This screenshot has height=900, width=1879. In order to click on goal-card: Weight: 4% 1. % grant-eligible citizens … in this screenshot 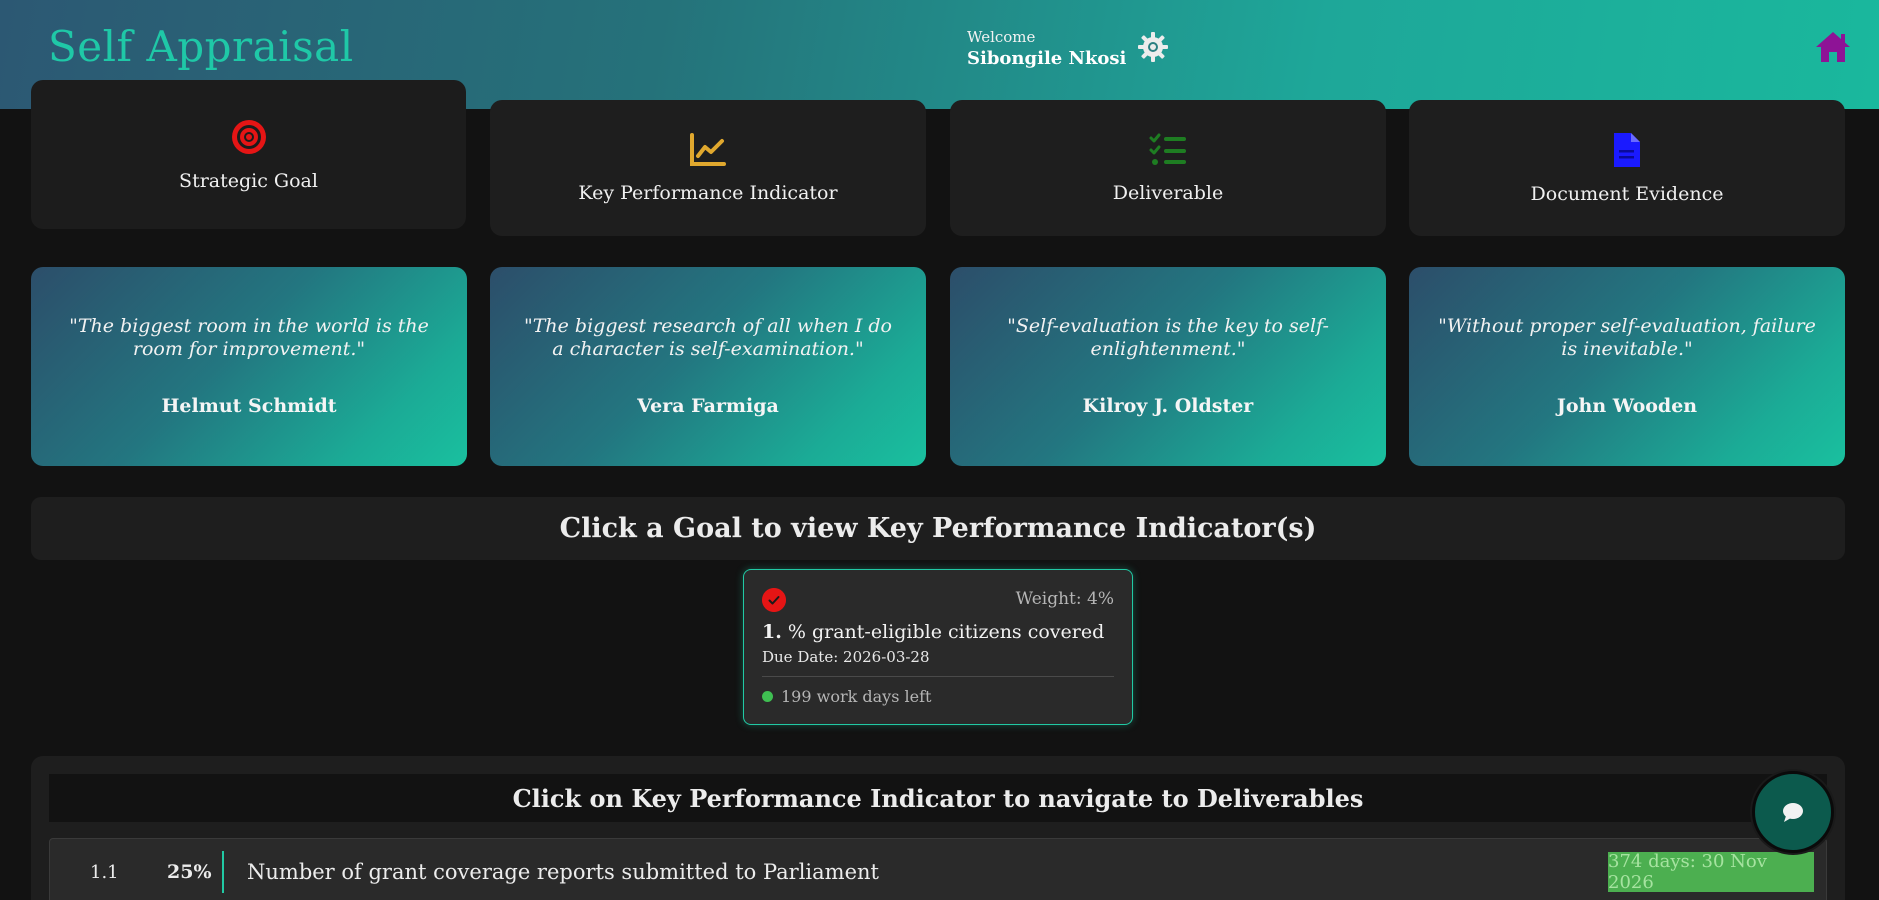, I will do `click(938, 647)`.